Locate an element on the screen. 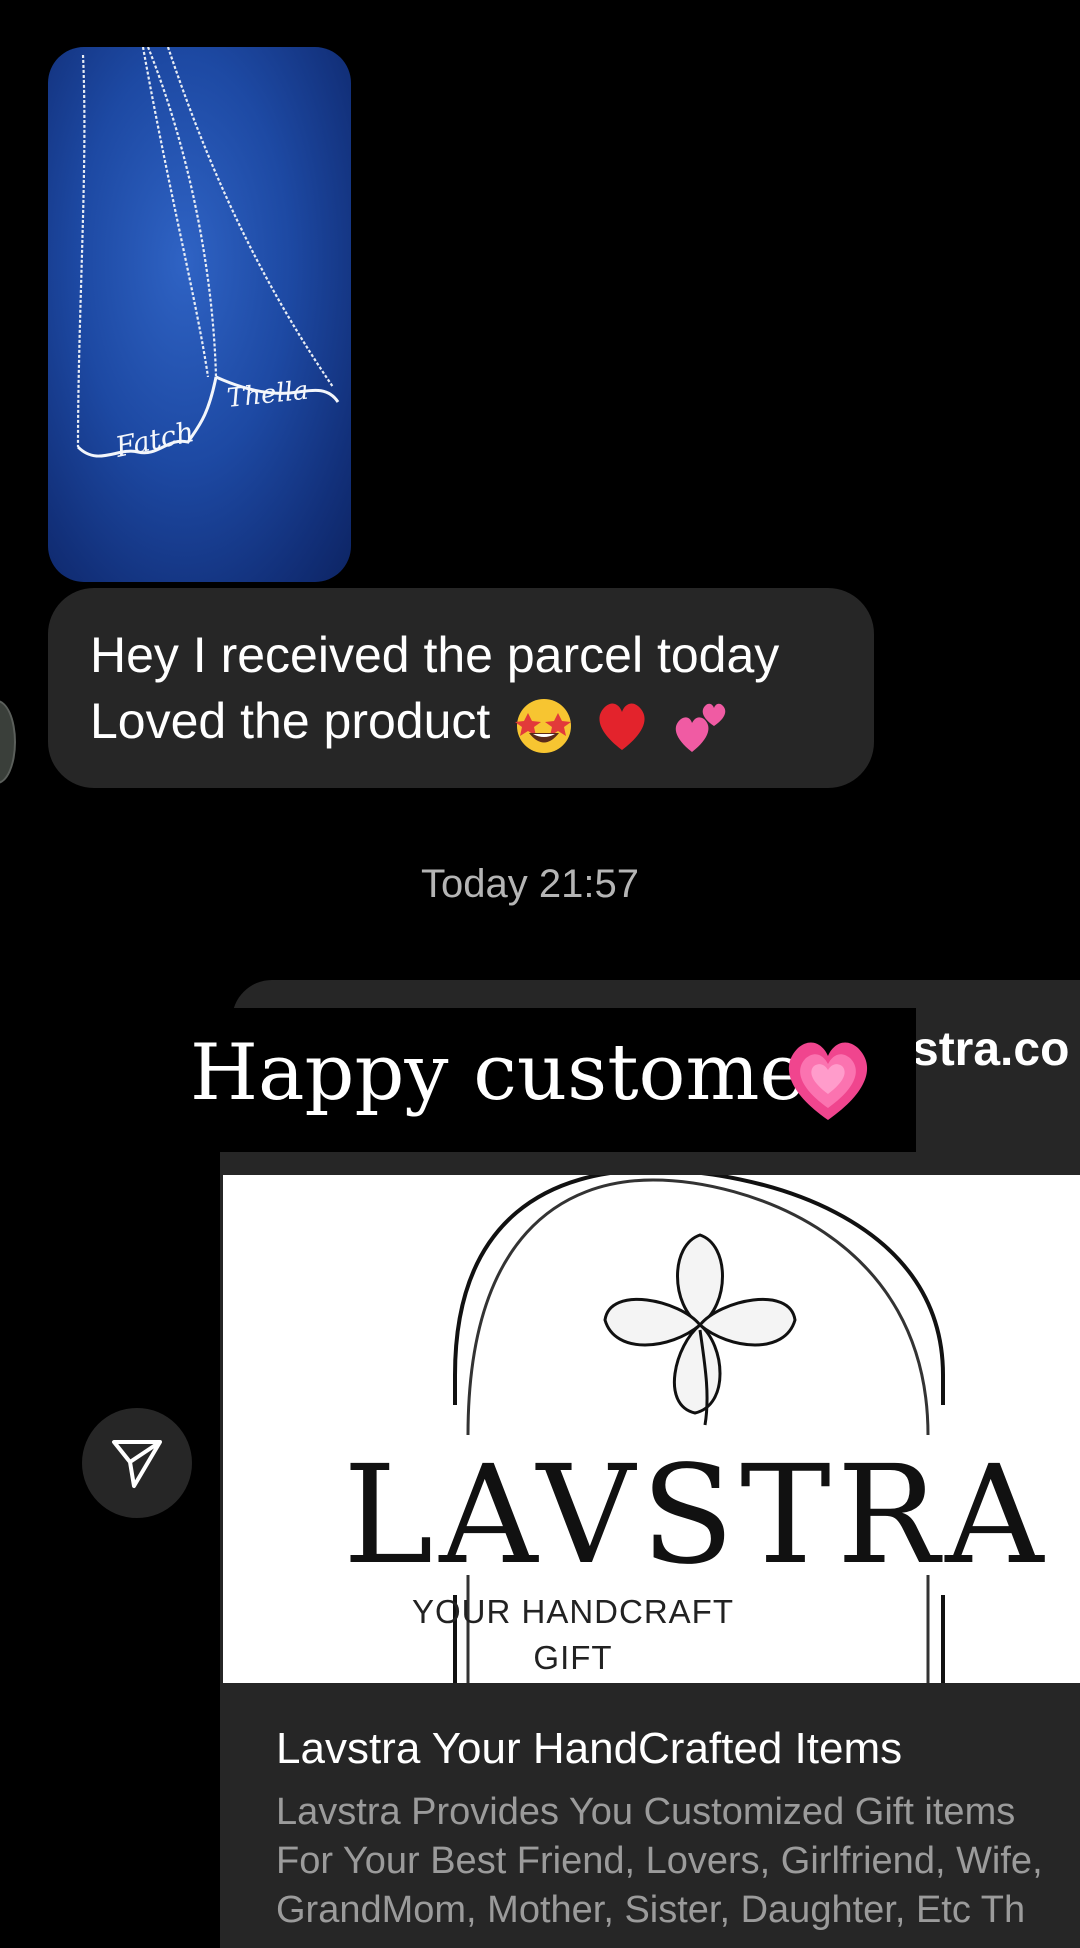  message-line-2: Loved the product is located at coordinates (412, 724).